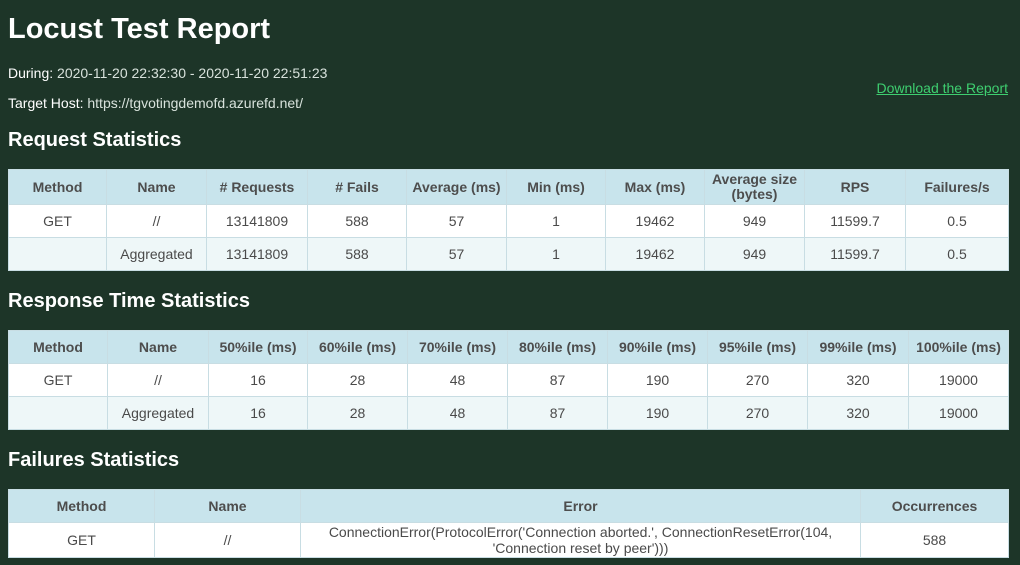  I want to click on during-label: During:, so click(31, 73).